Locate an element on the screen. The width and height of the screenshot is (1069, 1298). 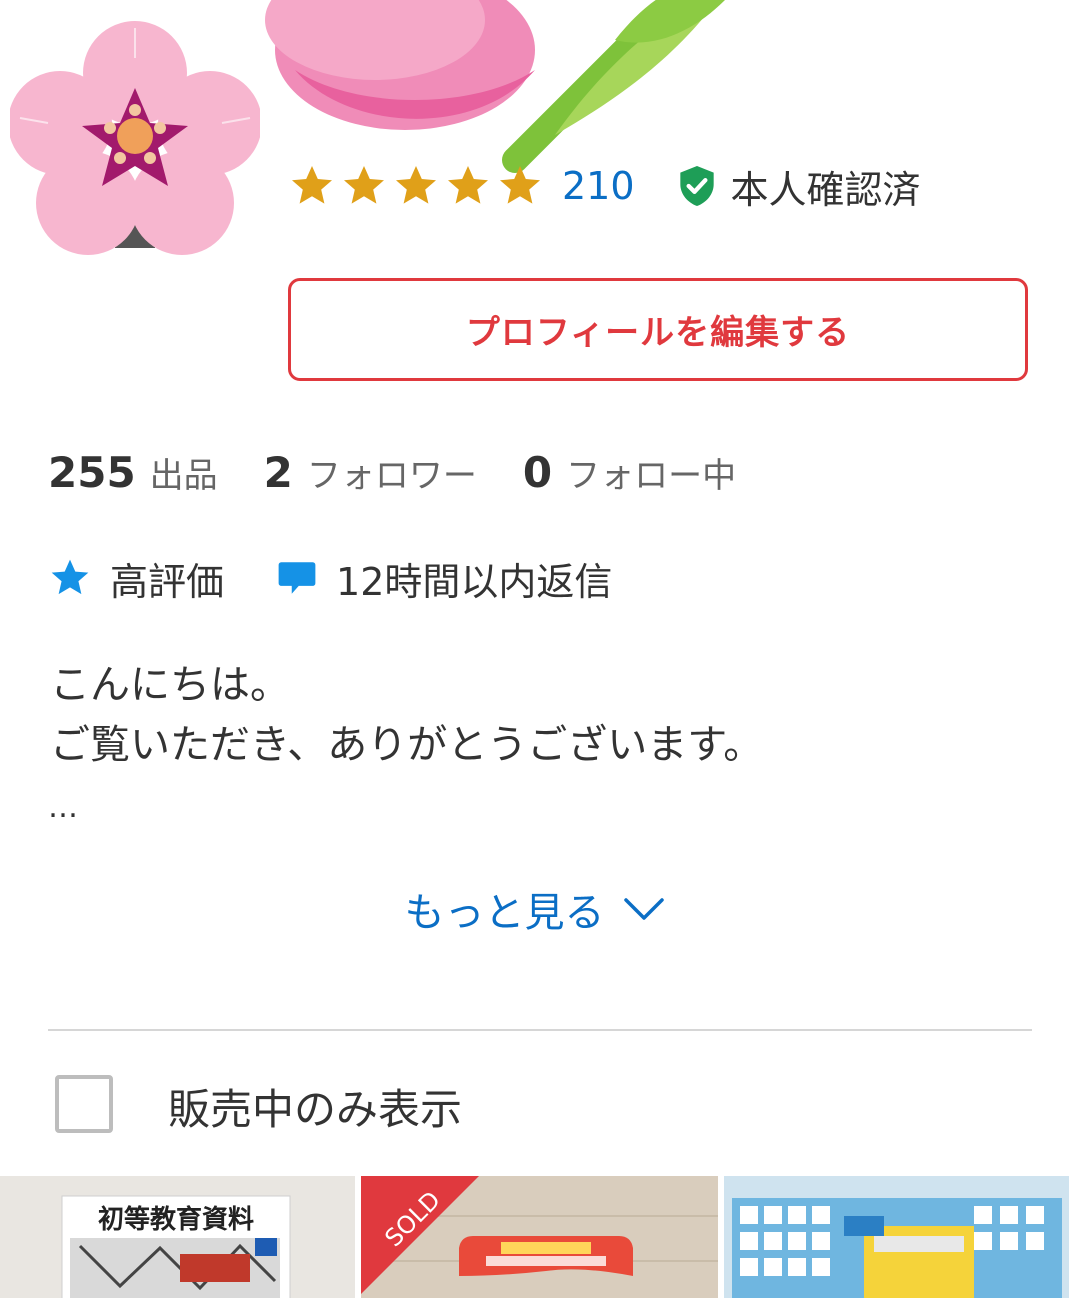
edit-profile-label: プロフィールを編集する is located at coordinates (658, 333).